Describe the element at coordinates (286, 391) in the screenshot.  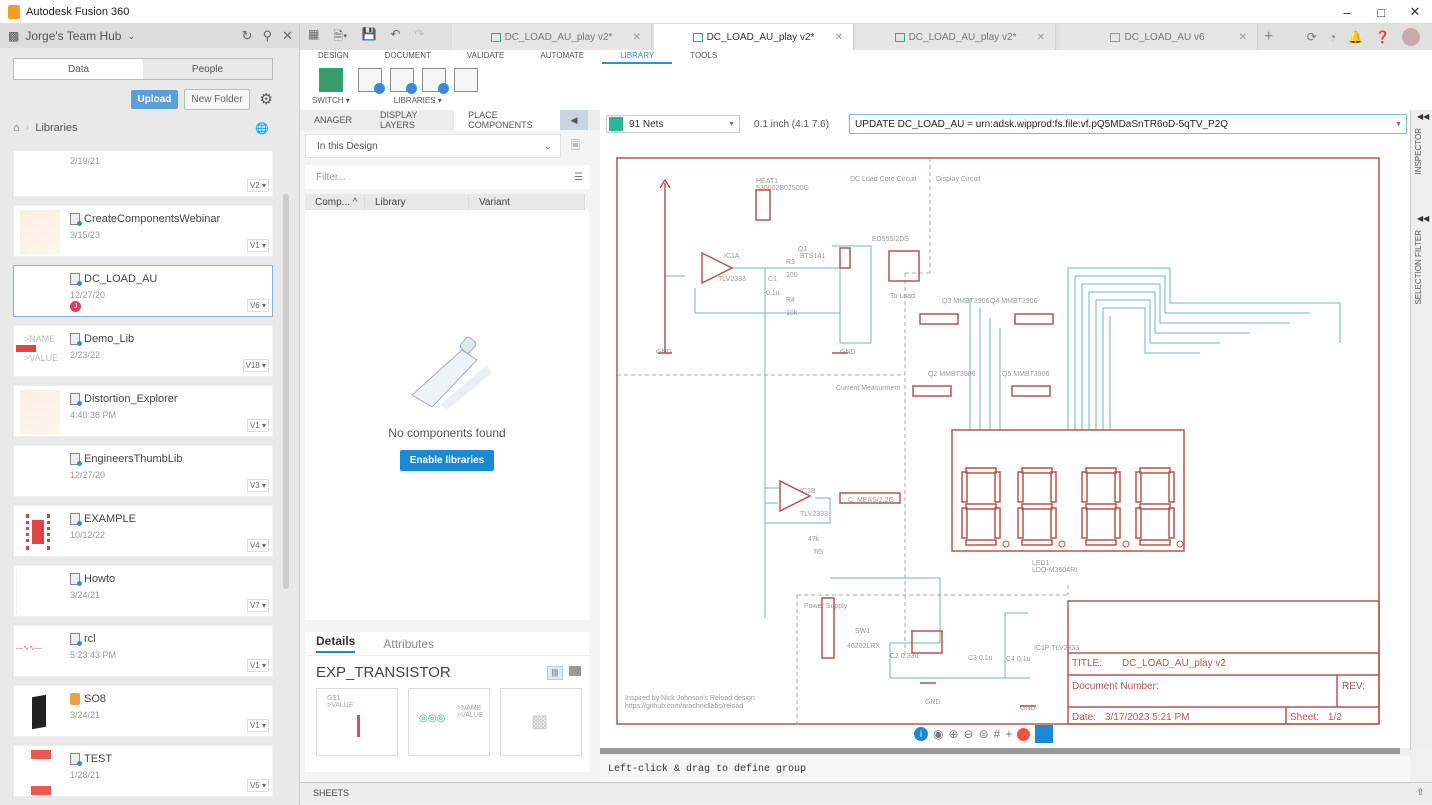
I see `list-scrollbar` at that location.